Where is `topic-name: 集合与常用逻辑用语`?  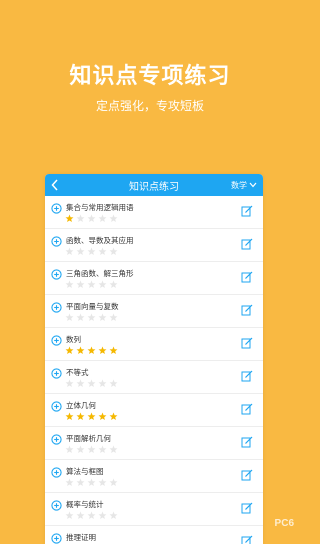
topic-name: 集合与常用逻辑用语 is located at coordinates (100, 207).